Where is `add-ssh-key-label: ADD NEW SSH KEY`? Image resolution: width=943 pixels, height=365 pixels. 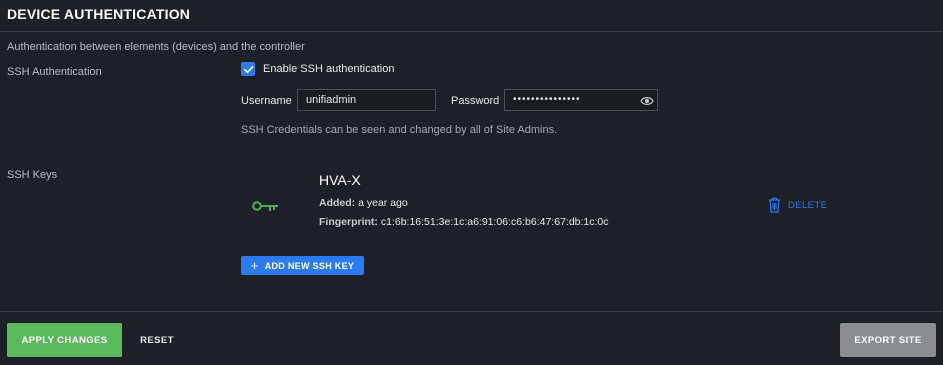
add-ssh-key-label: ADD NEW SSH KEY is located at coordinates (309, 265).